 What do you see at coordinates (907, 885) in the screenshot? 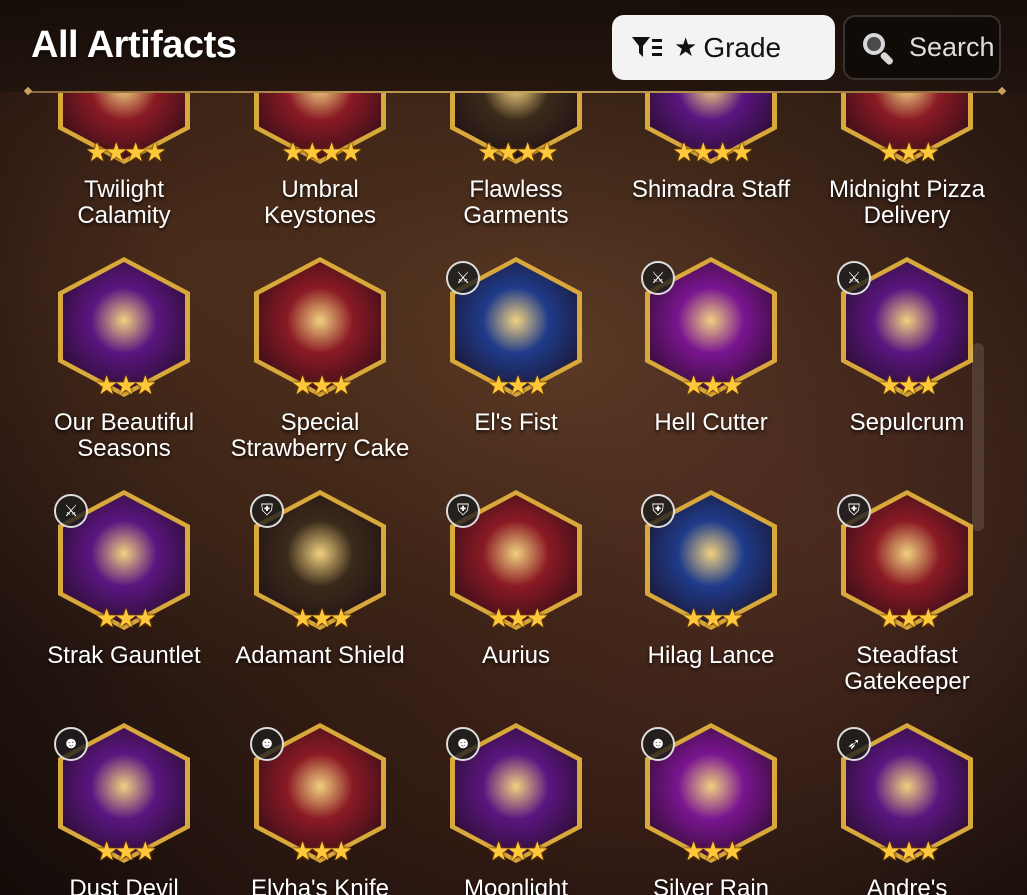
I see `artifact-name: Andre's` at bounding box center [907, 885].